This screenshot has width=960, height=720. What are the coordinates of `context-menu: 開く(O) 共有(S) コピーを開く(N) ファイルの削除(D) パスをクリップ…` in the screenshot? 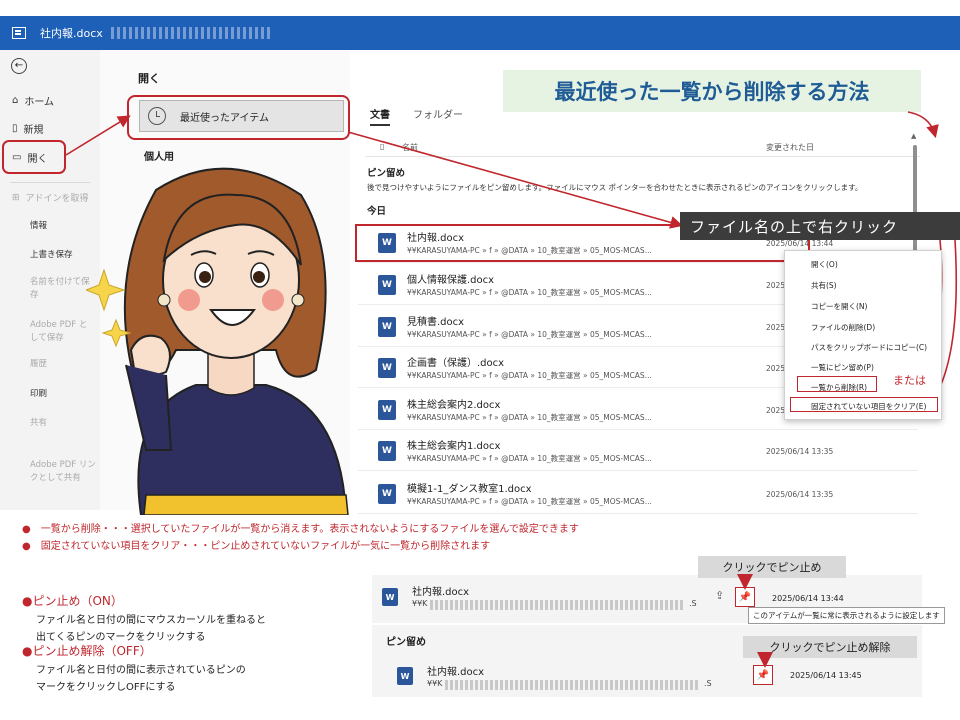 It's located at (863, 335).